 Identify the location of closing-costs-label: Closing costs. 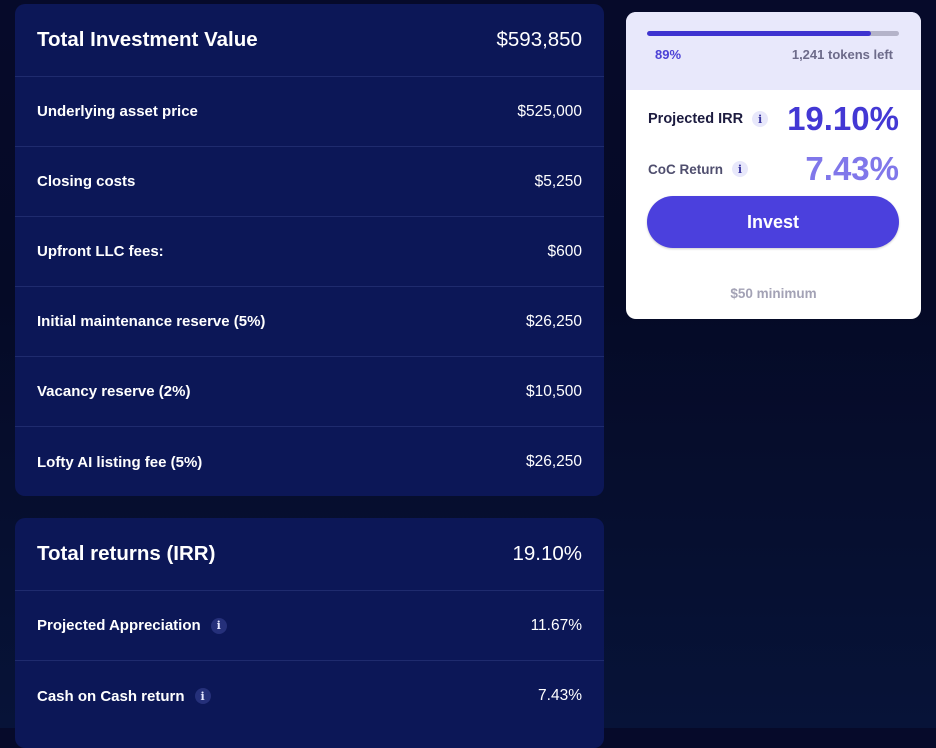
(86, 181).